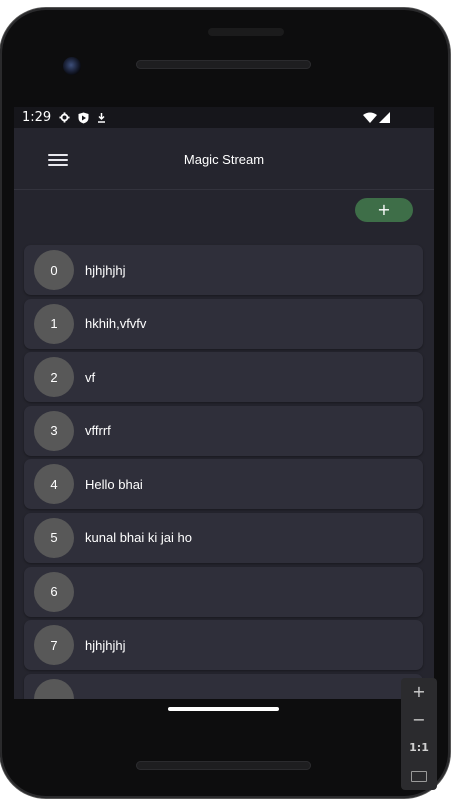 This screenshot has width=454, height=800. I want to click on status-time: 1:29, so click(37, 117).